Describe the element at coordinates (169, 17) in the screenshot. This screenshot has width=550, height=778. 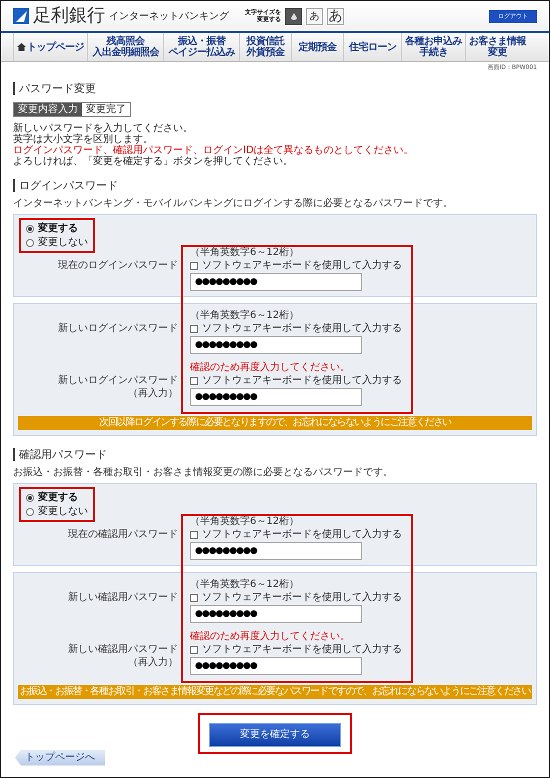
I see `service-name: インターネットバンキング` at that location.